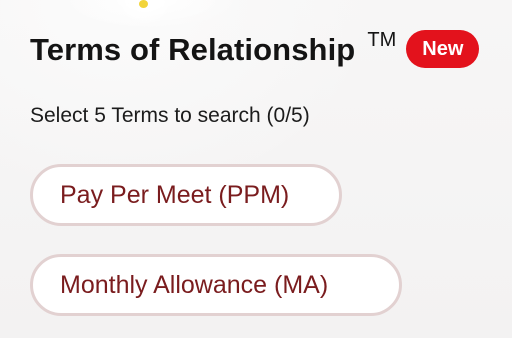  What do you see at coordinates (216, 285) in the screenshot?
I see `term-chip-monthly-allowance: Monthly Allowance (MA)` at bounding box center [216, 285].